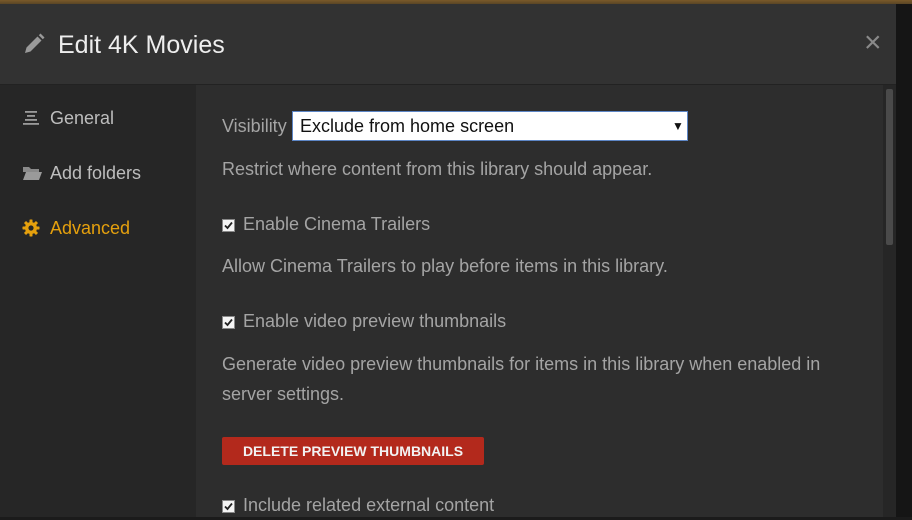  I want to click on pencil-icon, so click(34, 44).